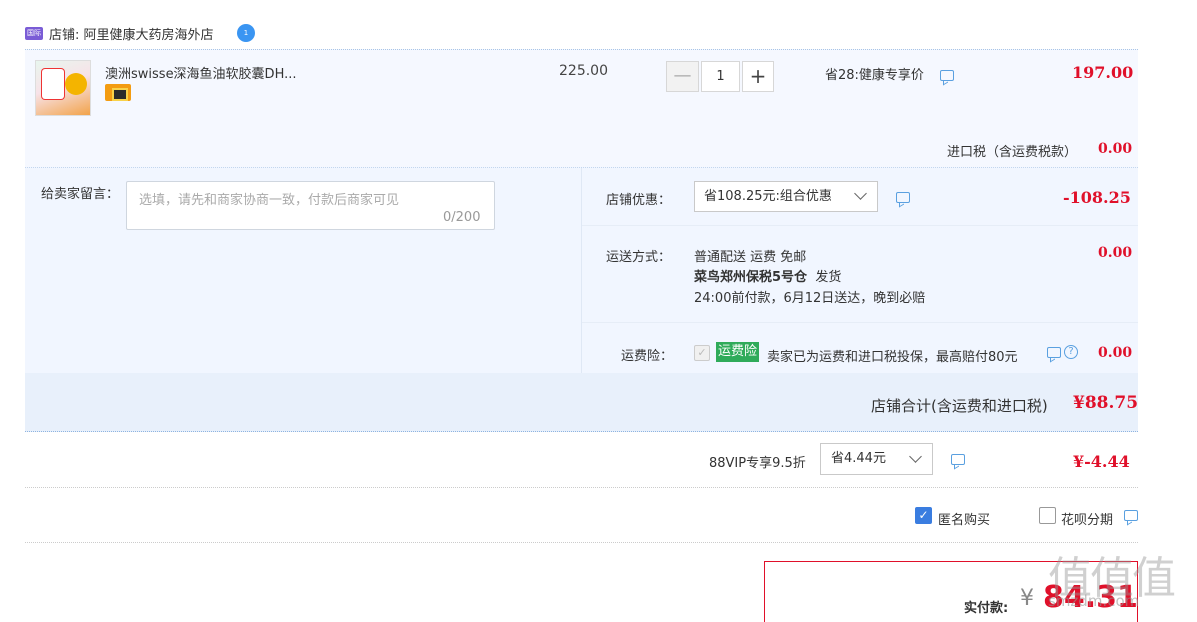 The height and width of the screenshot is (622, 1197). What do you see at coordinates (639, 200) in the screenshot?
I see `store-coupon-label: 店铺优惠：` at bounding box center [639, 200].